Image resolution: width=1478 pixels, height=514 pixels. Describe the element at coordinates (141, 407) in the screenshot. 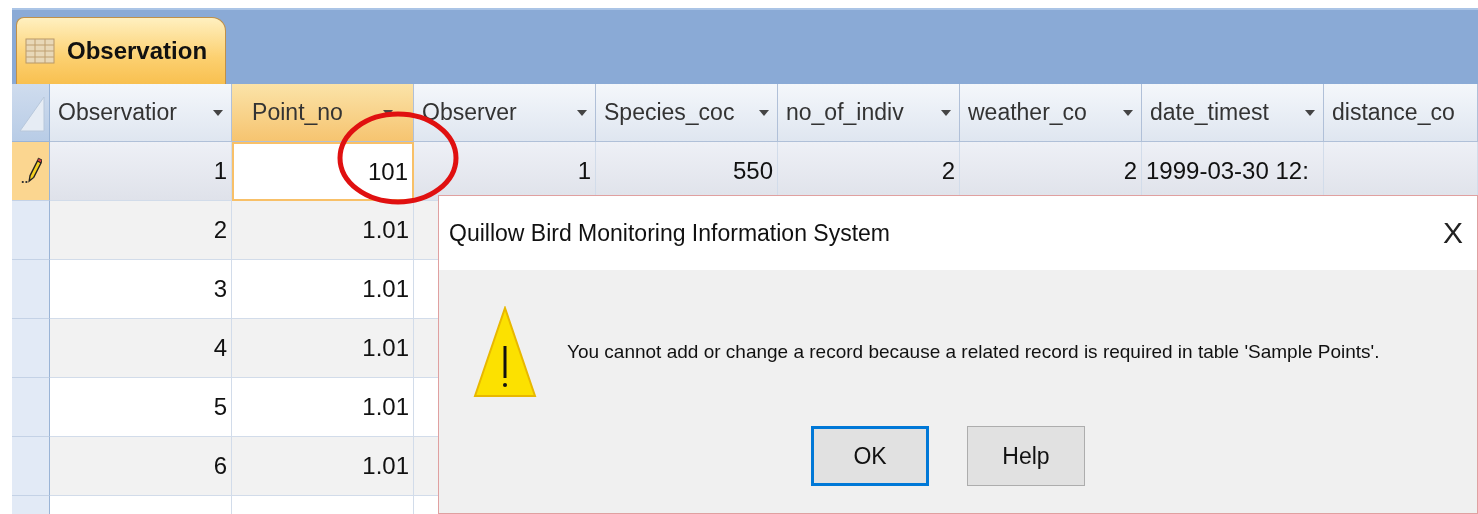

I see `table-cell: 5` at that location.